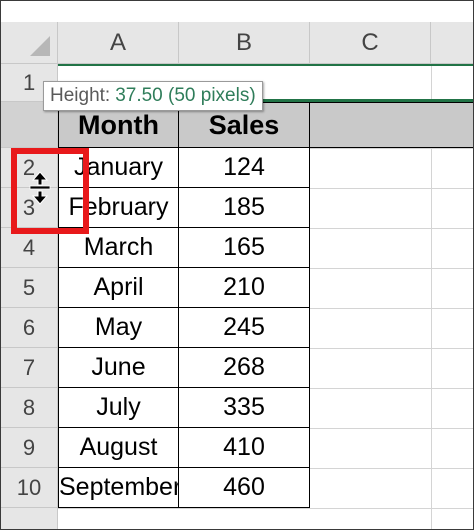 The width and height of the screenshot is (474, 530). What do you see at coordinates (118, 248) in the screenshot?
I see `cell-month: March` at bounding box center [118, 248].